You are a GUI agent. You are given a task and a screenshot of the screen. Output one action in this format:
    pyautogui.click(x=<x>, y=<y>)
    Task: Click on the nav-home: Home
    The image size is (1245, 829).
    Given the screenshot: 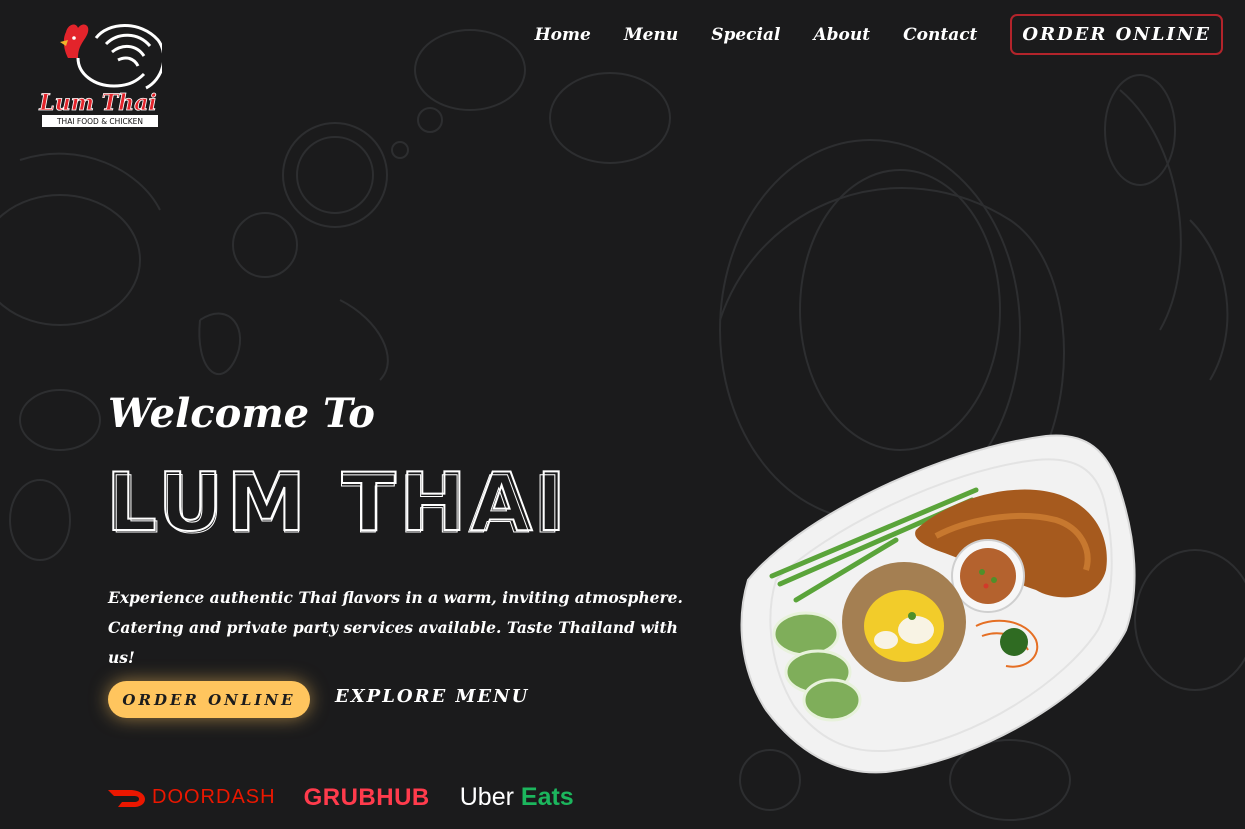 What is the action you would take?
    pyautogui.click(x=563, y=35)
    